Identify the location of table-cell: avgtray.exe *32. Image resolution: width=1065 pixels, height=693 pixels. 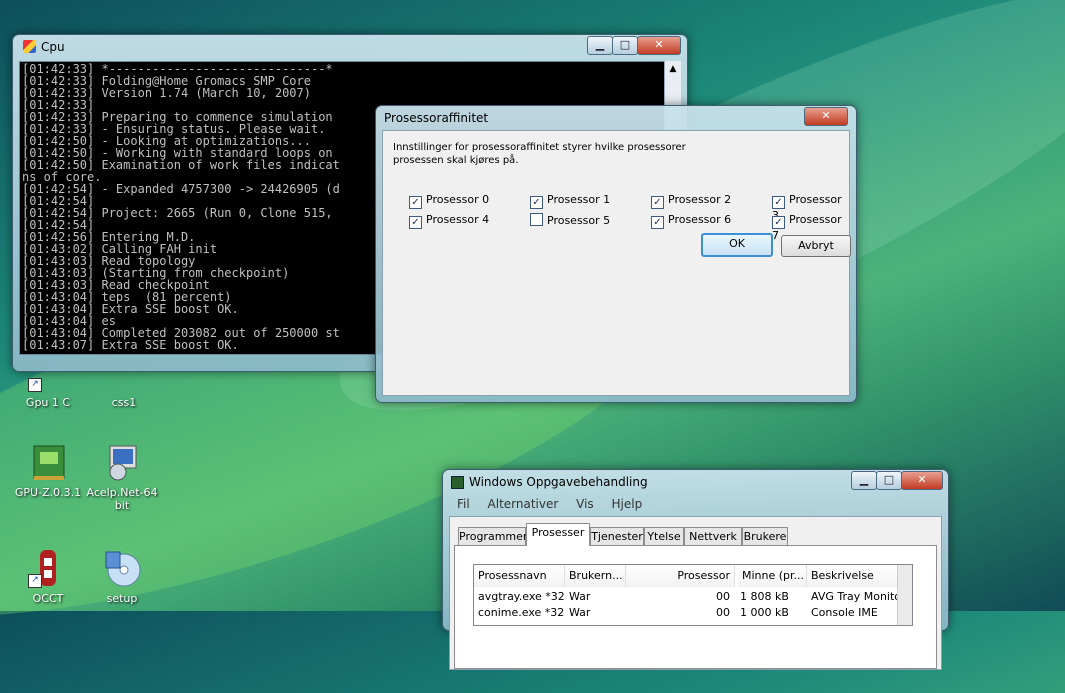
(521, 596).